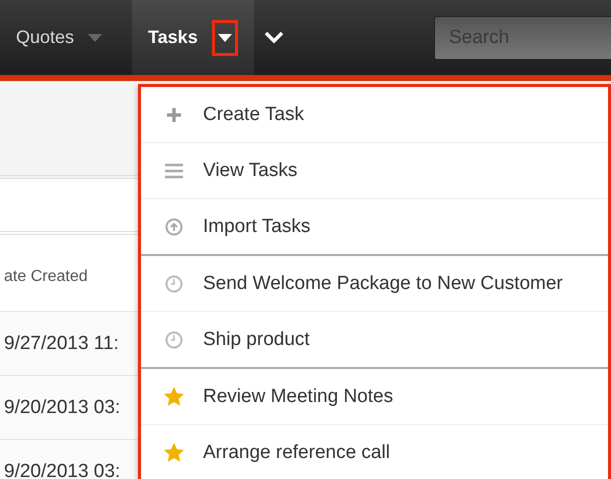 The width and height of the screenshot is (611, 479). Describe the element at coordinates (274, 37) in the screenshot. I see `chevron-down-icon` at that location.